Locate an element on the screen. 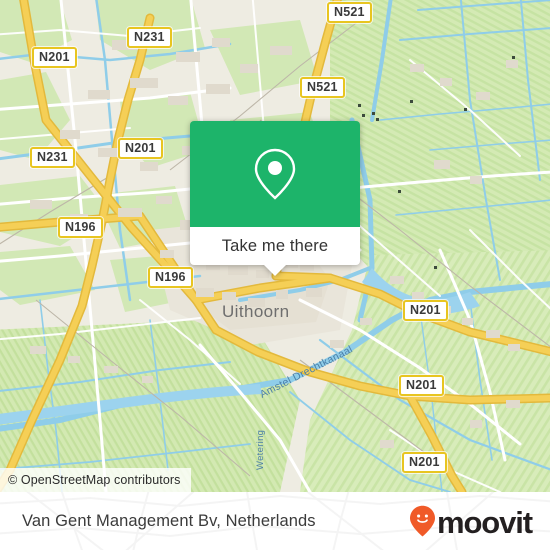  popup-icon-area is located at coordinates (275, 174).